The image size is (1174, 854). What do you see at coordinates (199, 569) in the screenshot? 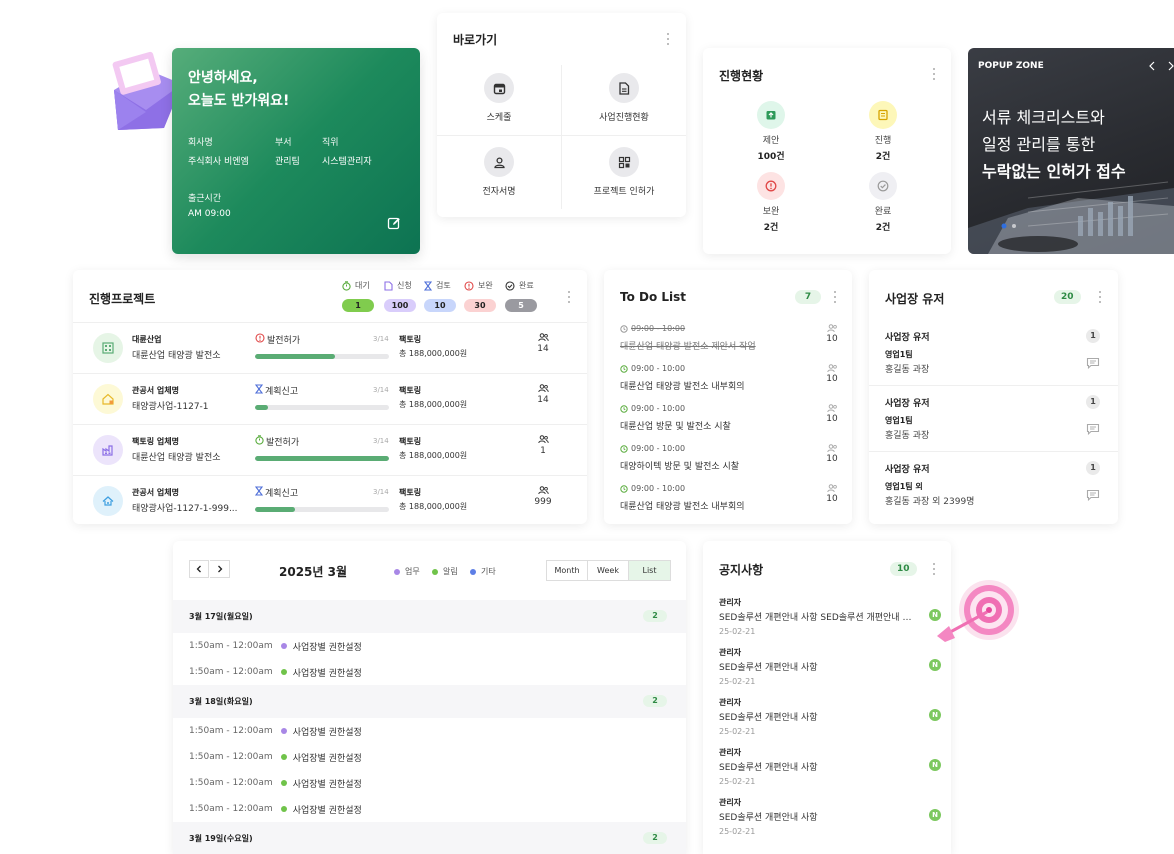
I see `prev-month-button` at bounding box center [199, 569].